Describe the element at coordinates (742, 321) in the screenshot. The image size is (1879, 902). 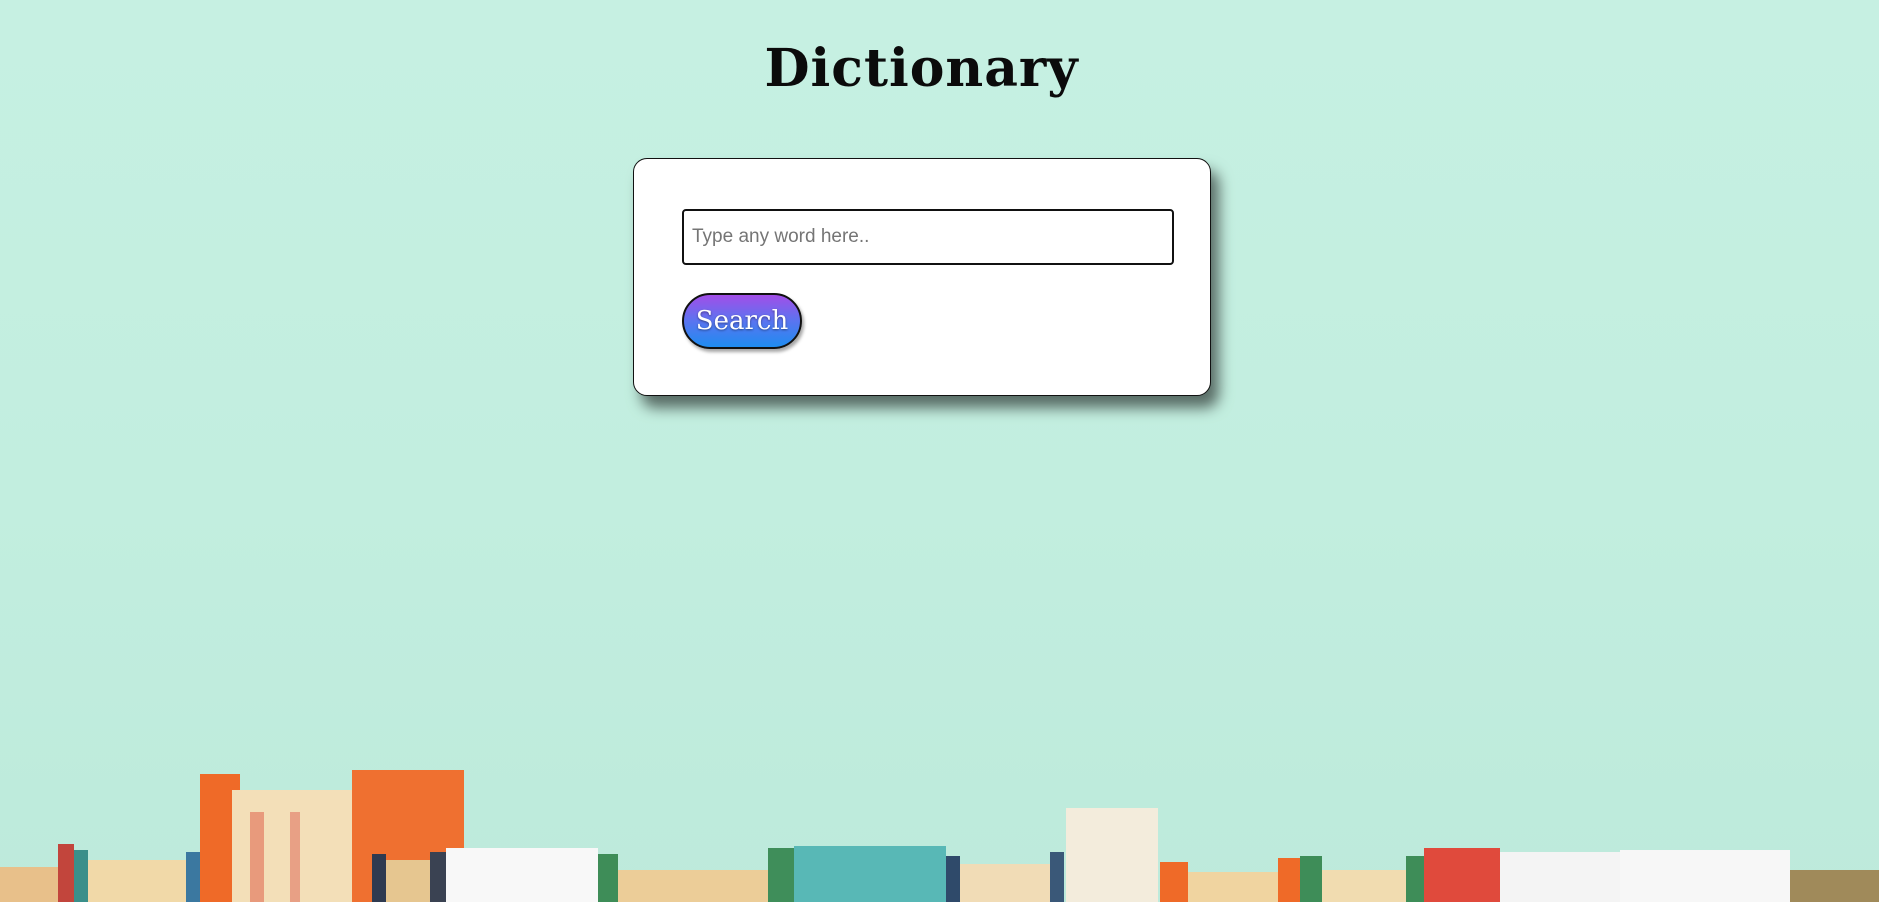
I see `search-button: Search` at that location.